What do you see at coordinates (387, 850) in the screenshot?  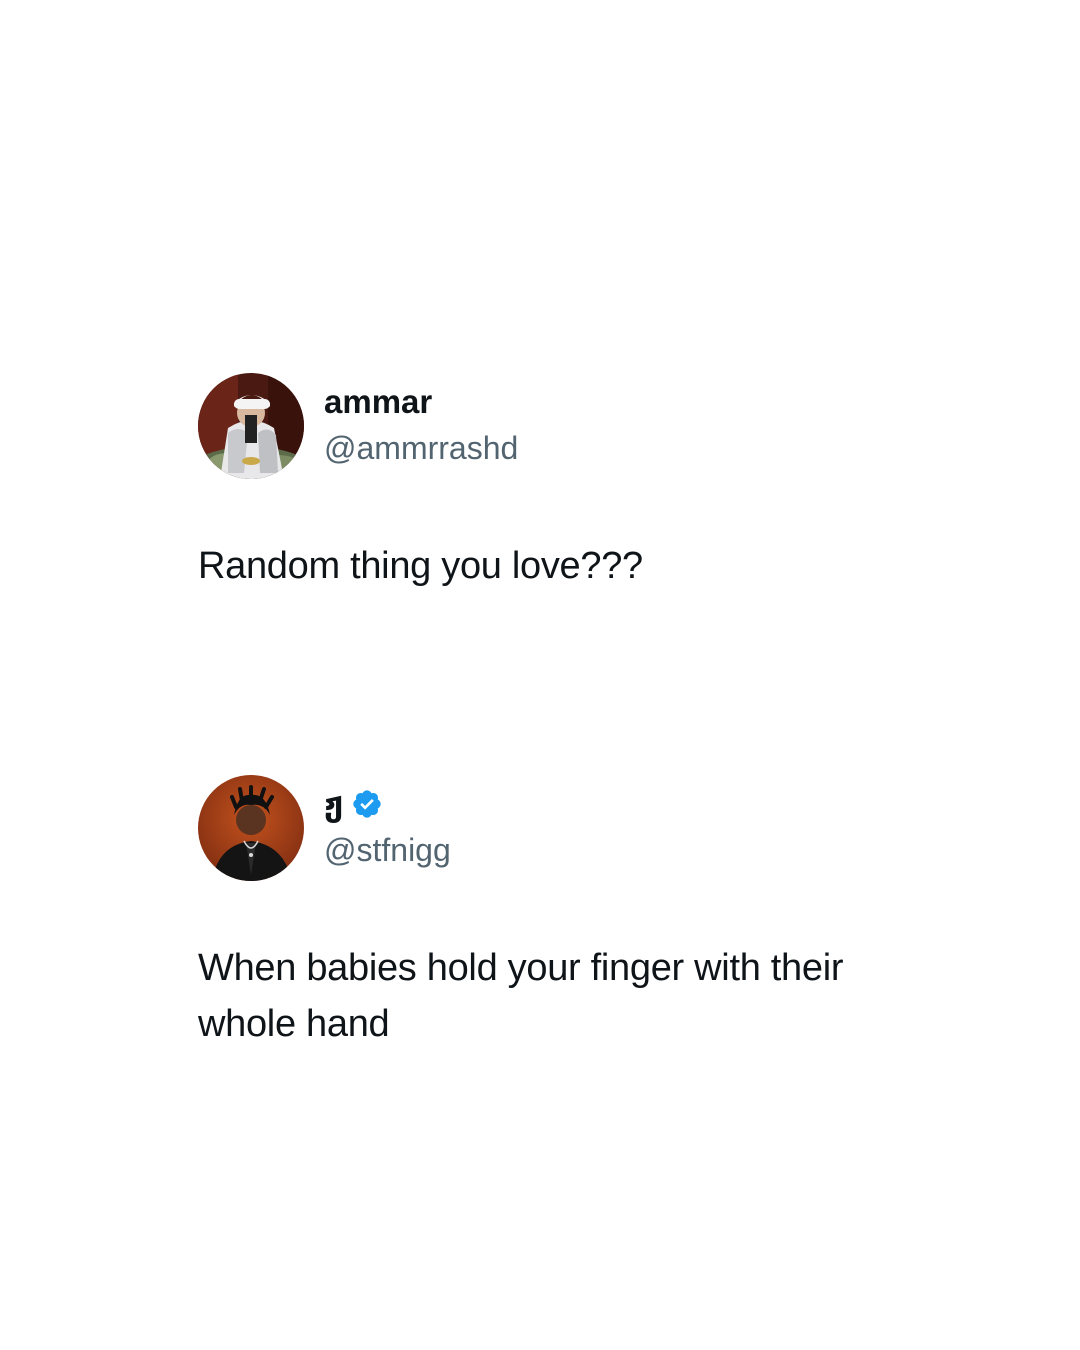 I see `user-handle: @stfnigg` at bounding box center [387, 850].